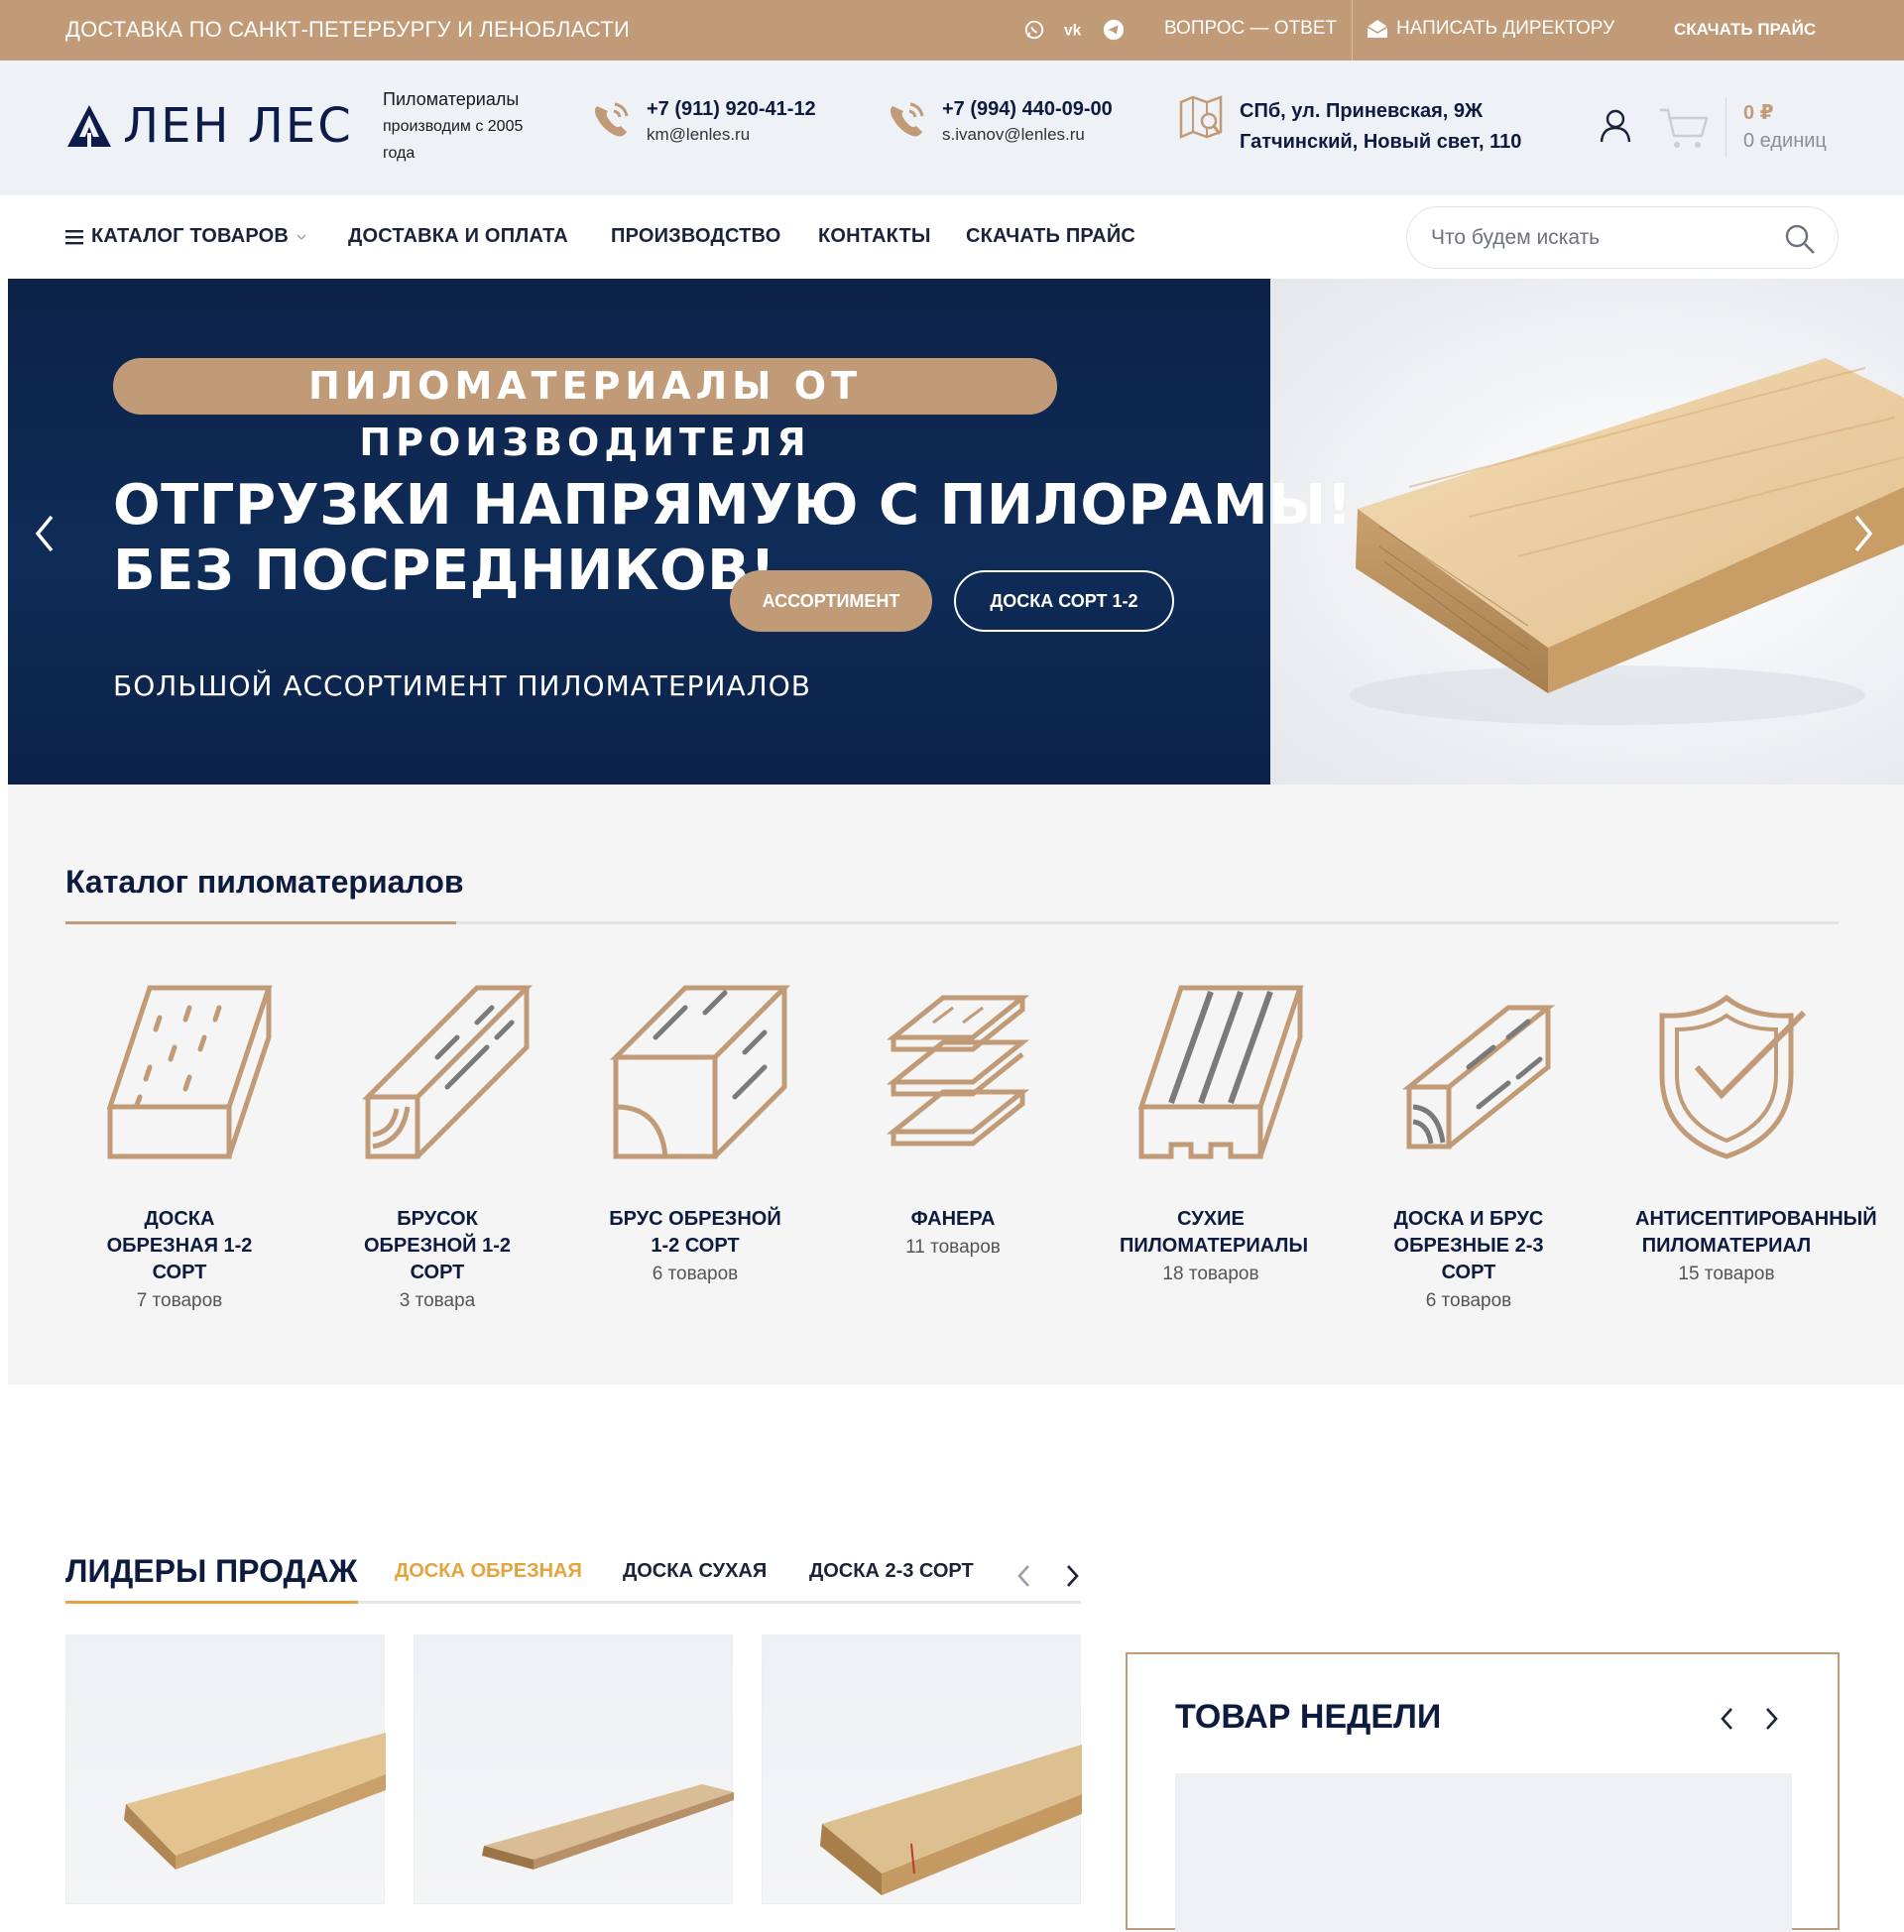  Describe the element at coordinates (179, 1300) in the screenshot. I see `catalog-item-count: 7 товаров` at that location.